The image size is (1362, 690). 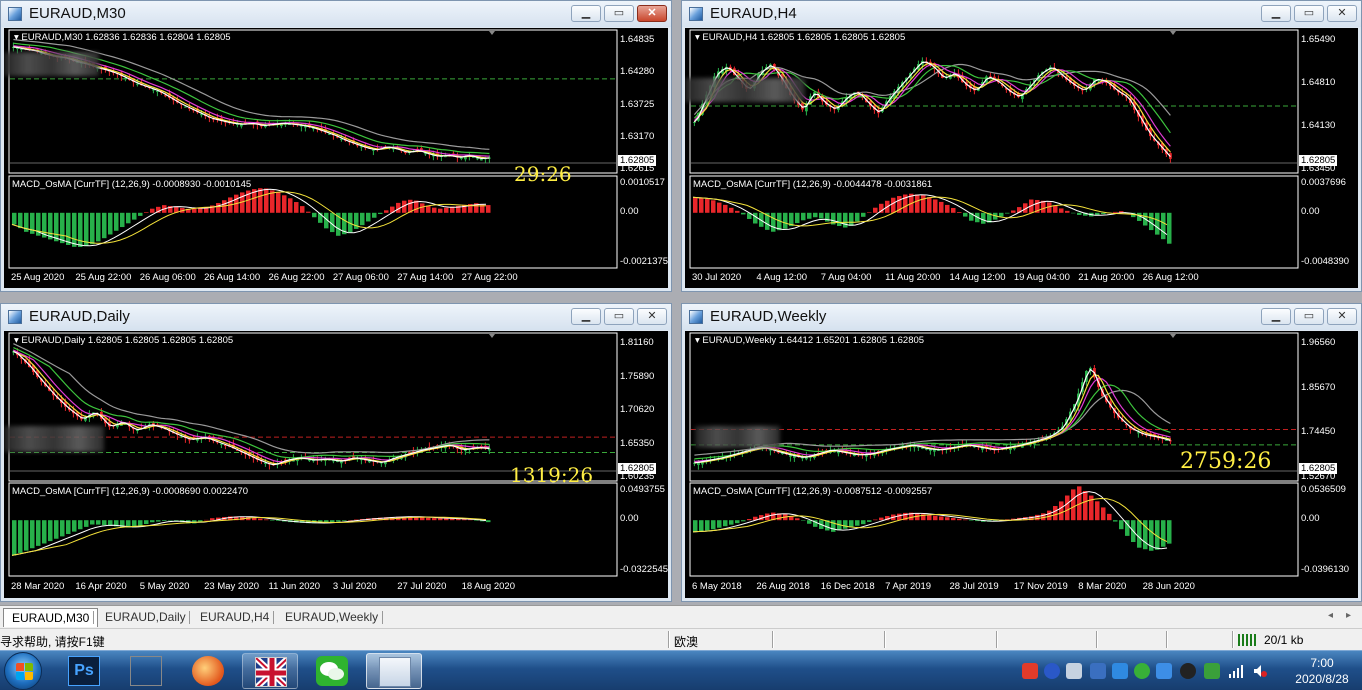 I want to click on security-shield-icon, so click(x=1164, y=671).